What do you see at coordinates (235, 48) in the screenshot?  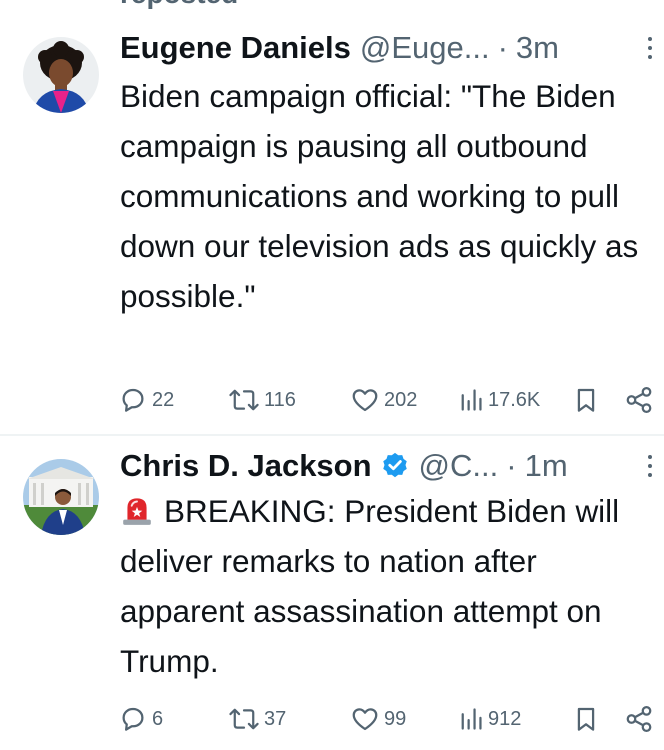 I see `display-name: Eugene Daniels` at bounding box center [235, 48].